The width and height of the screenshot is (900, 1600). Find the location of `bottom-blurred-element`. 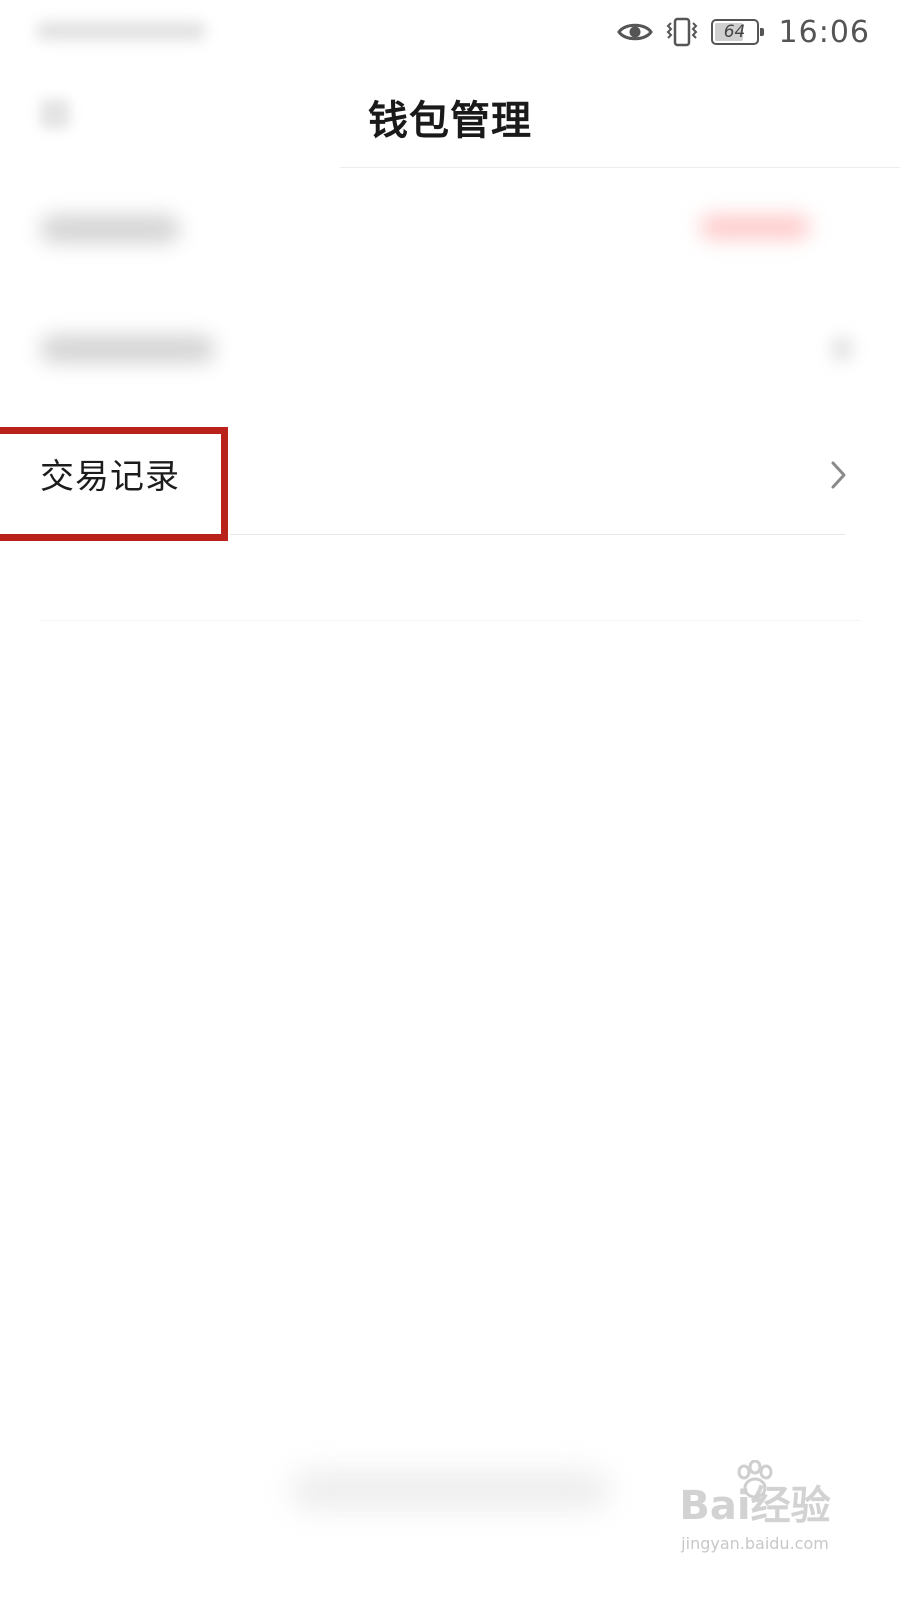

bottom-blurred-element is located at coordinates (450, 1490).